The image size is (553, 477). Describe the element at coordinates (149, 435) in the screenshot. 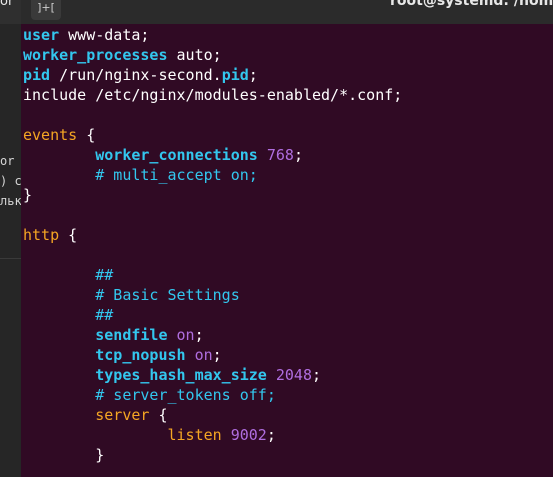

I see `code-line: listen 9002;` at that location.